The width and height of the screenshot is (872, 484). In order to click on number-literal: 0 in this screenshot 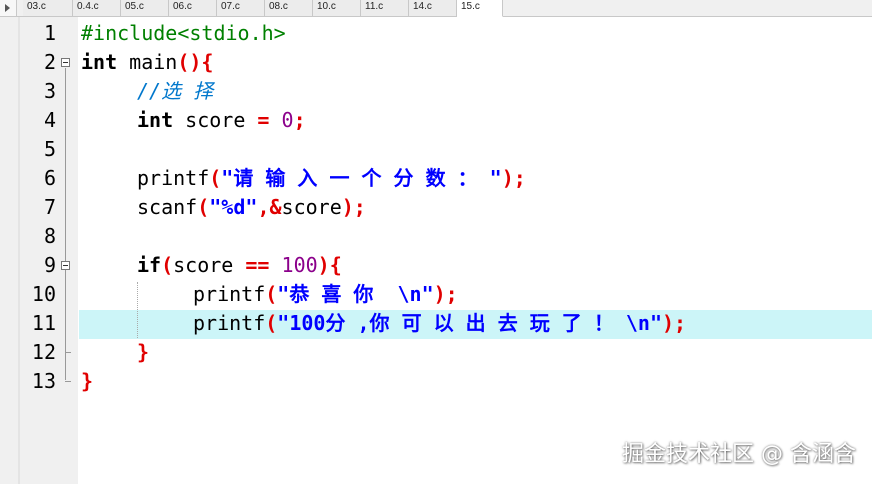, I will do `click(281, 120)`.